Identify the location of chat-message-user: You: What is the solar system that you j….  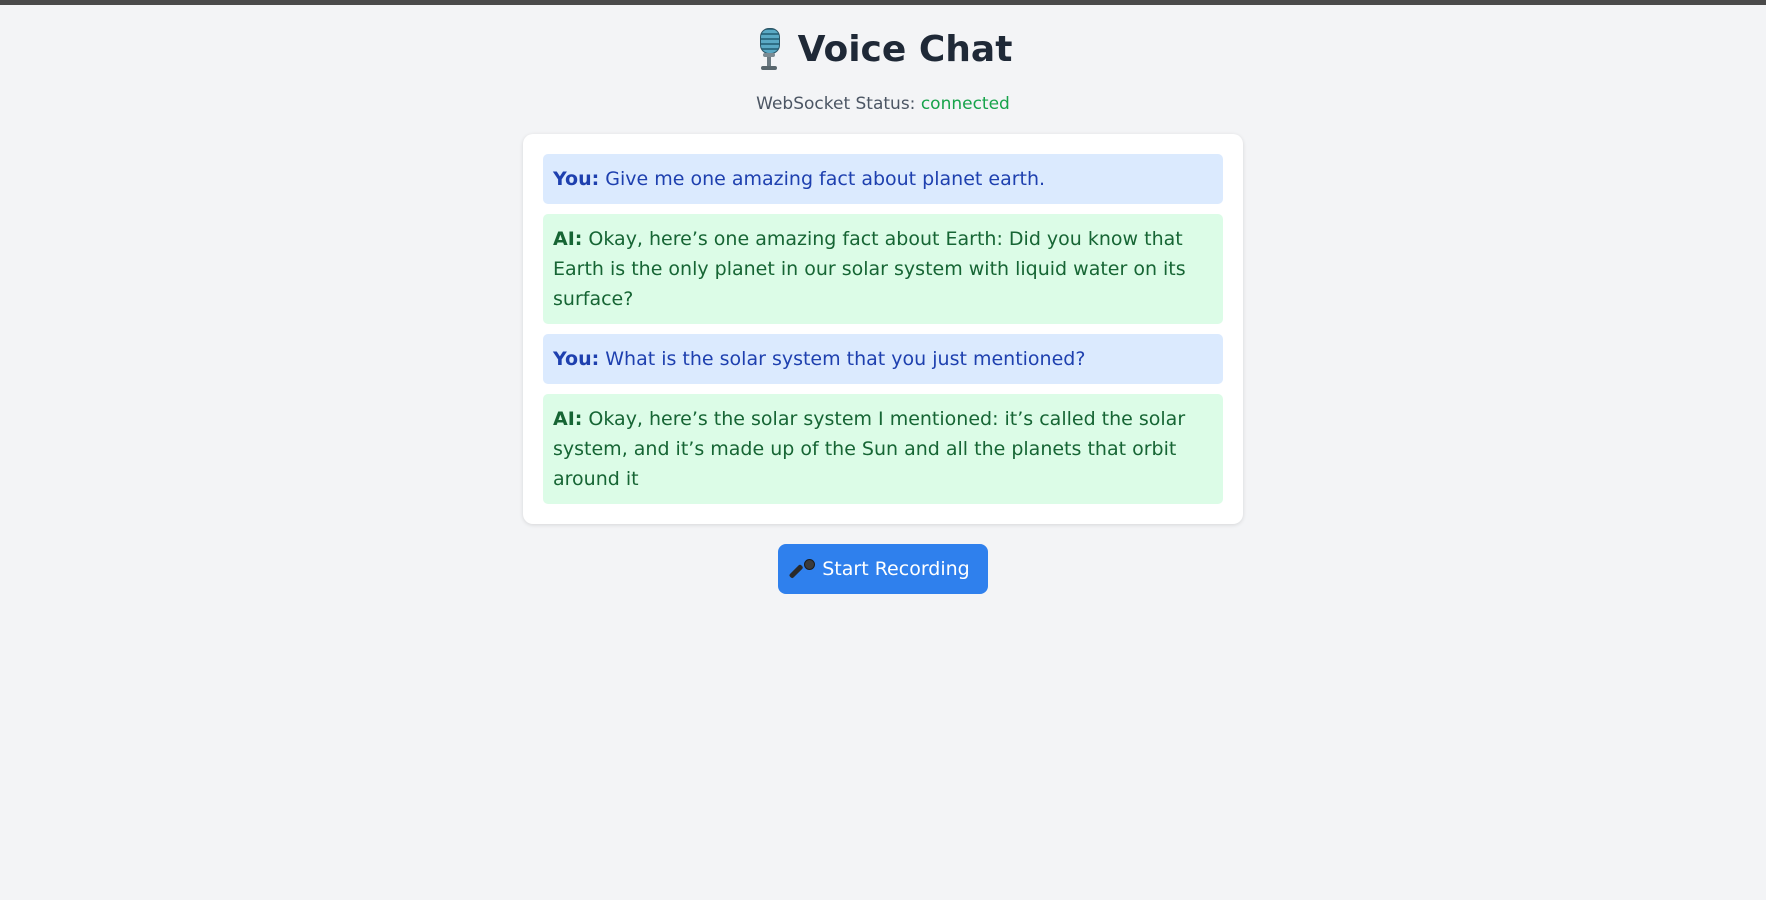
(883, 359).